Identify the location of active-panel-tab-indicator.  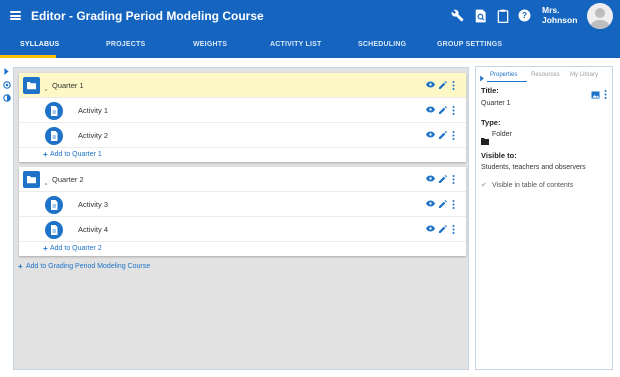
(507, 81).